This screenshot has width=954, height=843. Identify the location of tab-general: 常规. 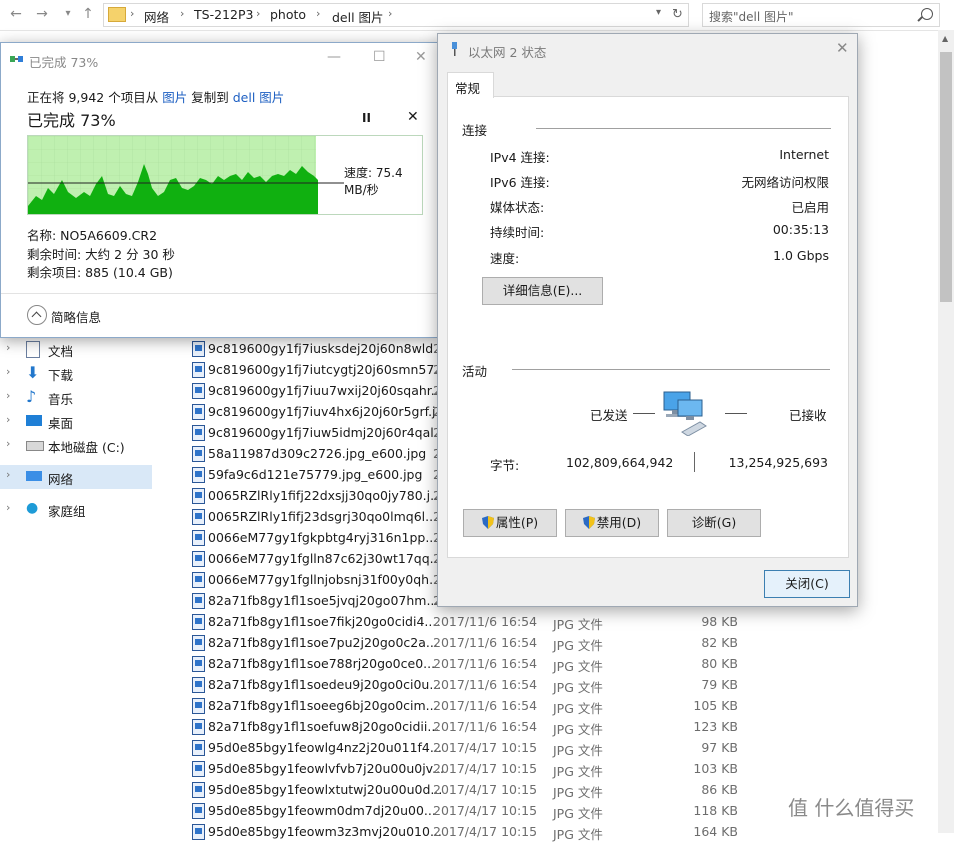
(470, 85).